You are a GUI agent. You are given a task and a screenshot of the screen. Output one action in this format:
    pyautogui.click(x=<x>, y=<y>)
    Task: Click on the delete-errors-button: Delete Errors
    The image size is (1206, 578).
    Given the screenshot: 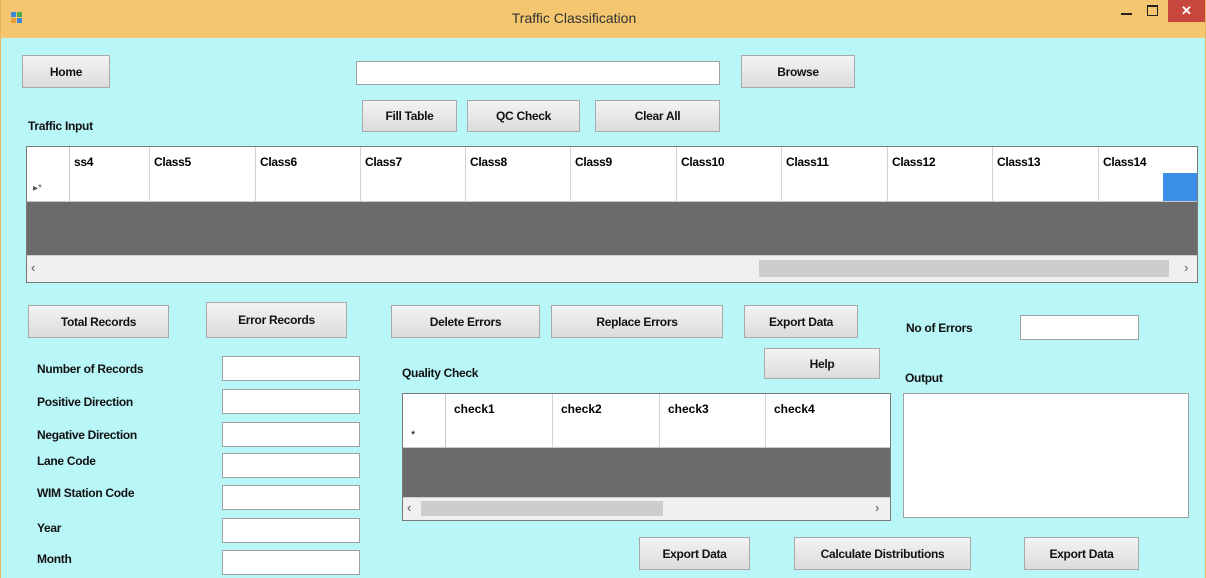 What is the action you would take?
    pyautogui.click(x=465, y=321)
    